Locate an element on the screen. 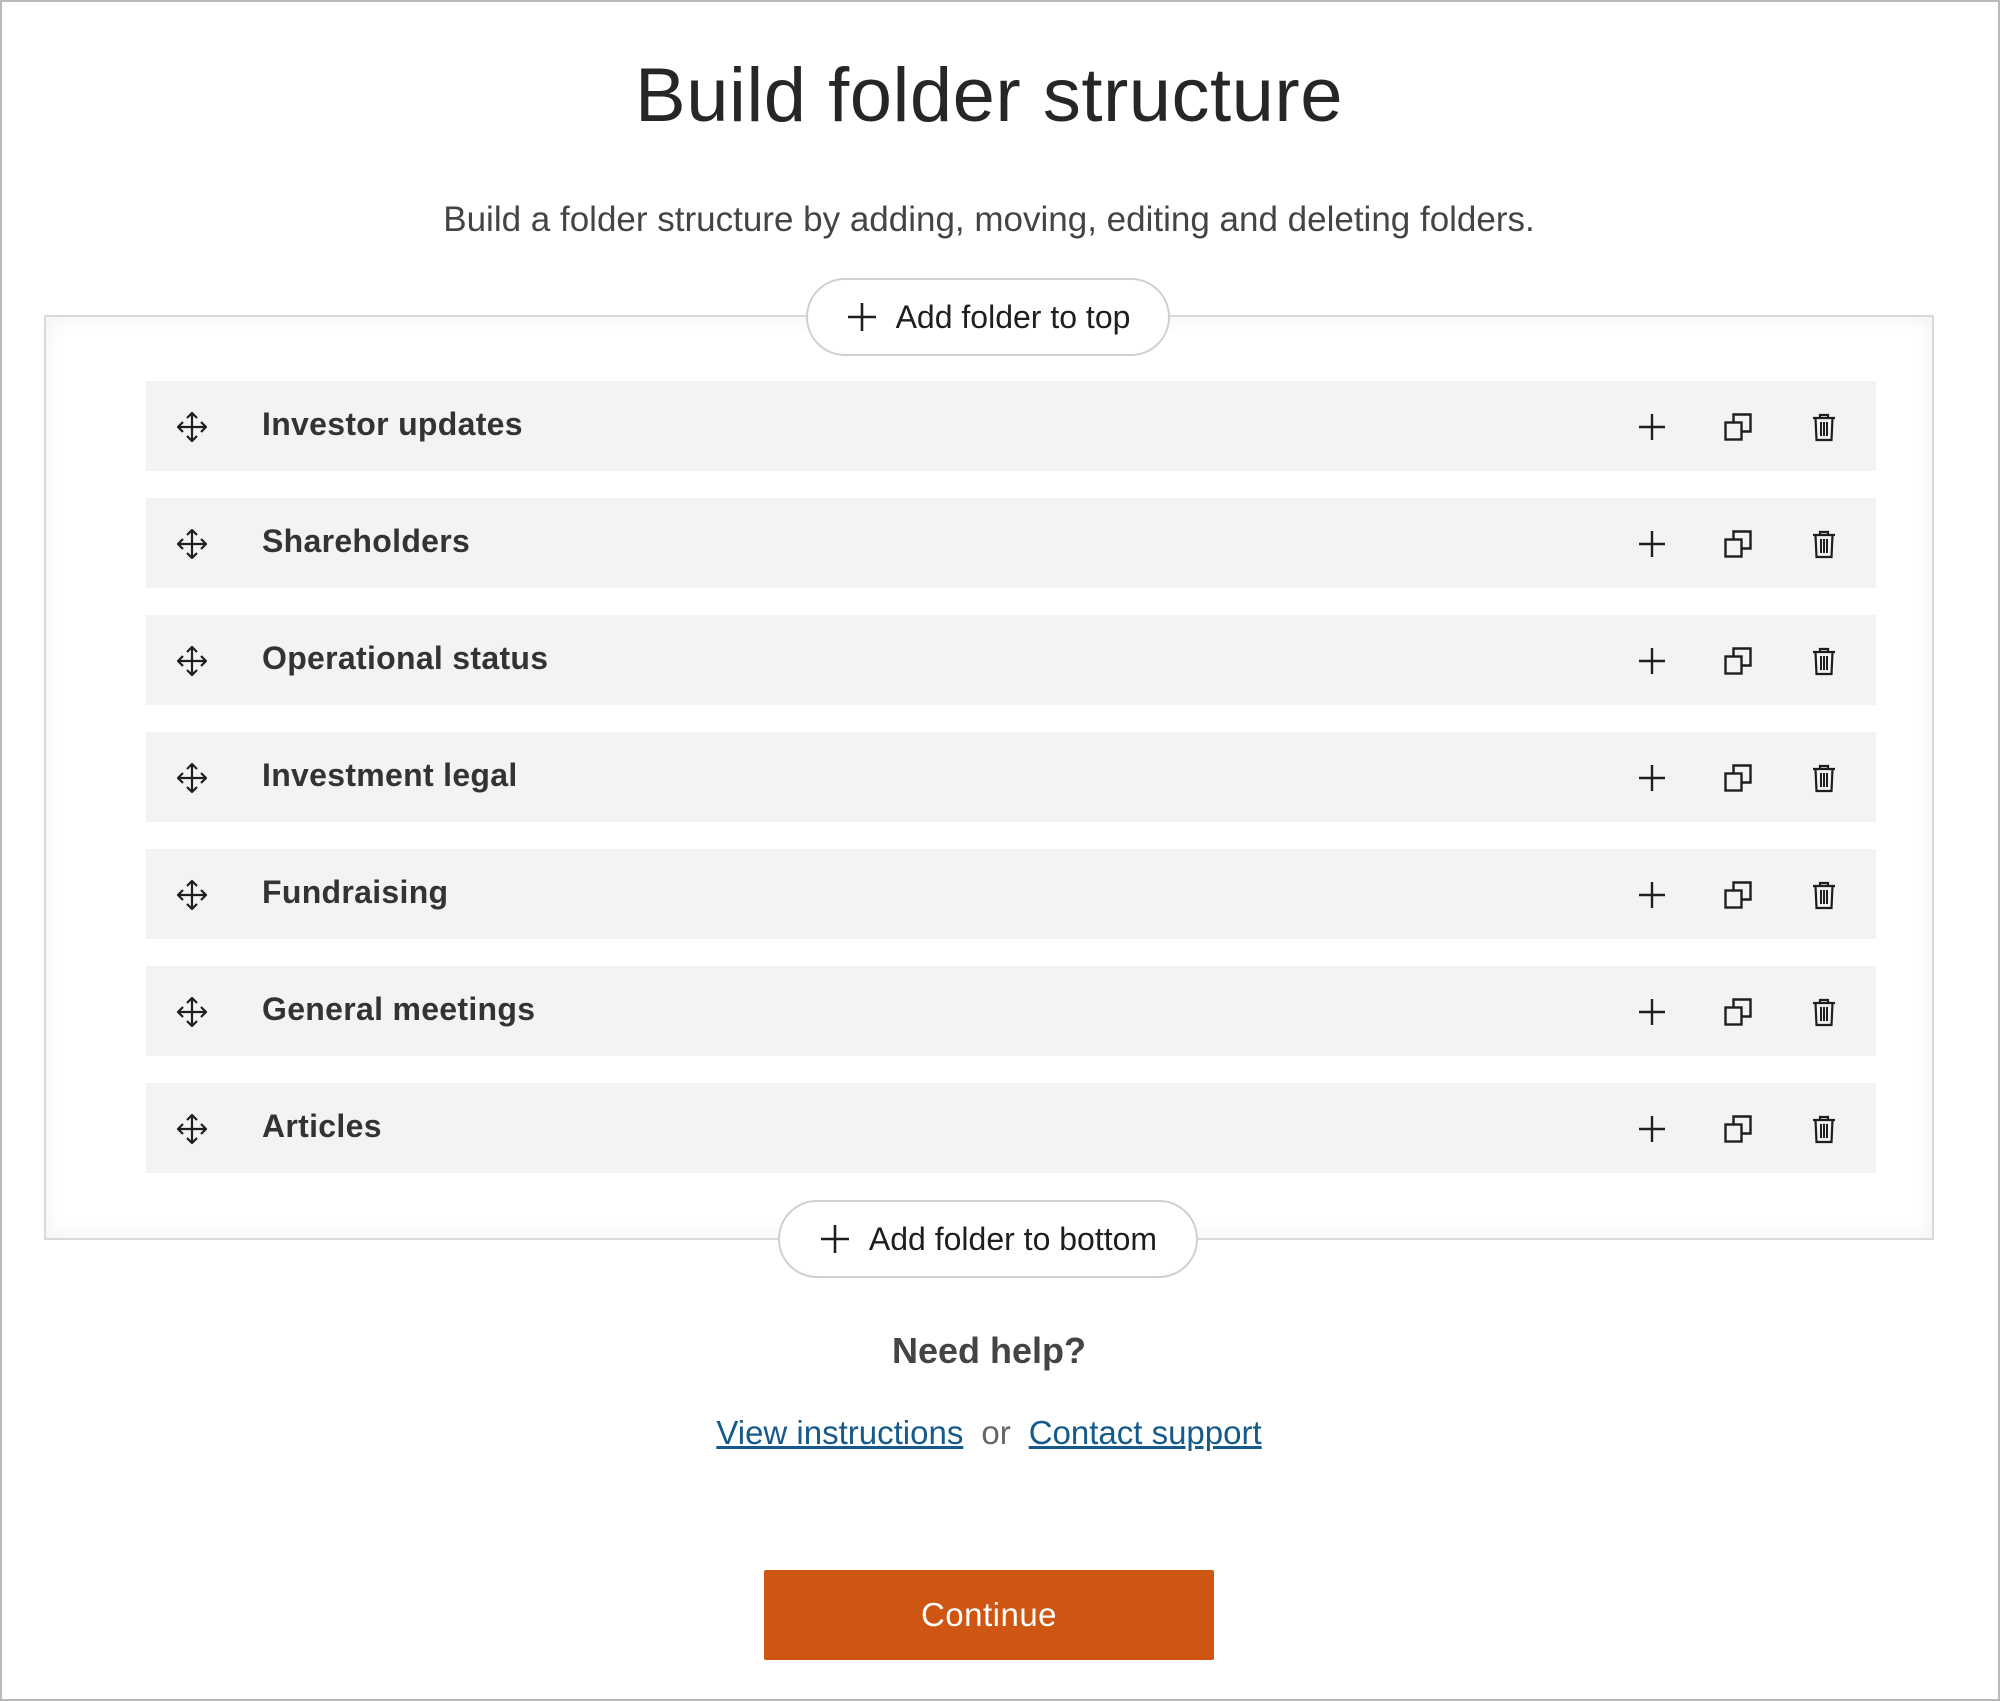  help-heading: Need help? is located at coordinates (989, 1350).